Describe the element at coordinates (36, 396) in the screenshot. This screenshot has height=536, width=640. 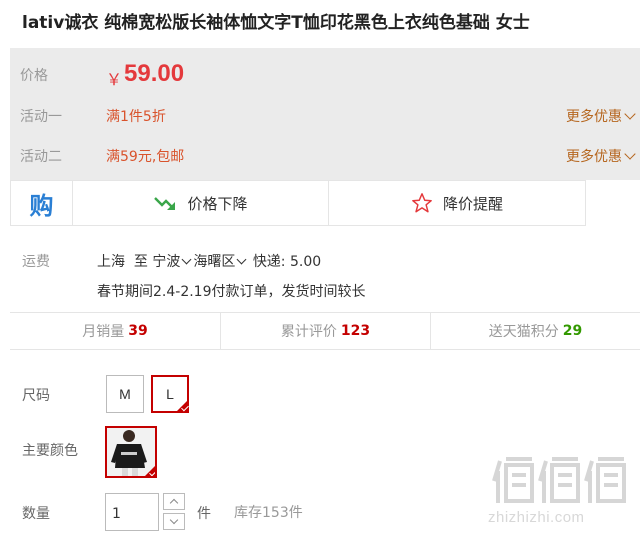
I see `size-label: 尺码` at that location.